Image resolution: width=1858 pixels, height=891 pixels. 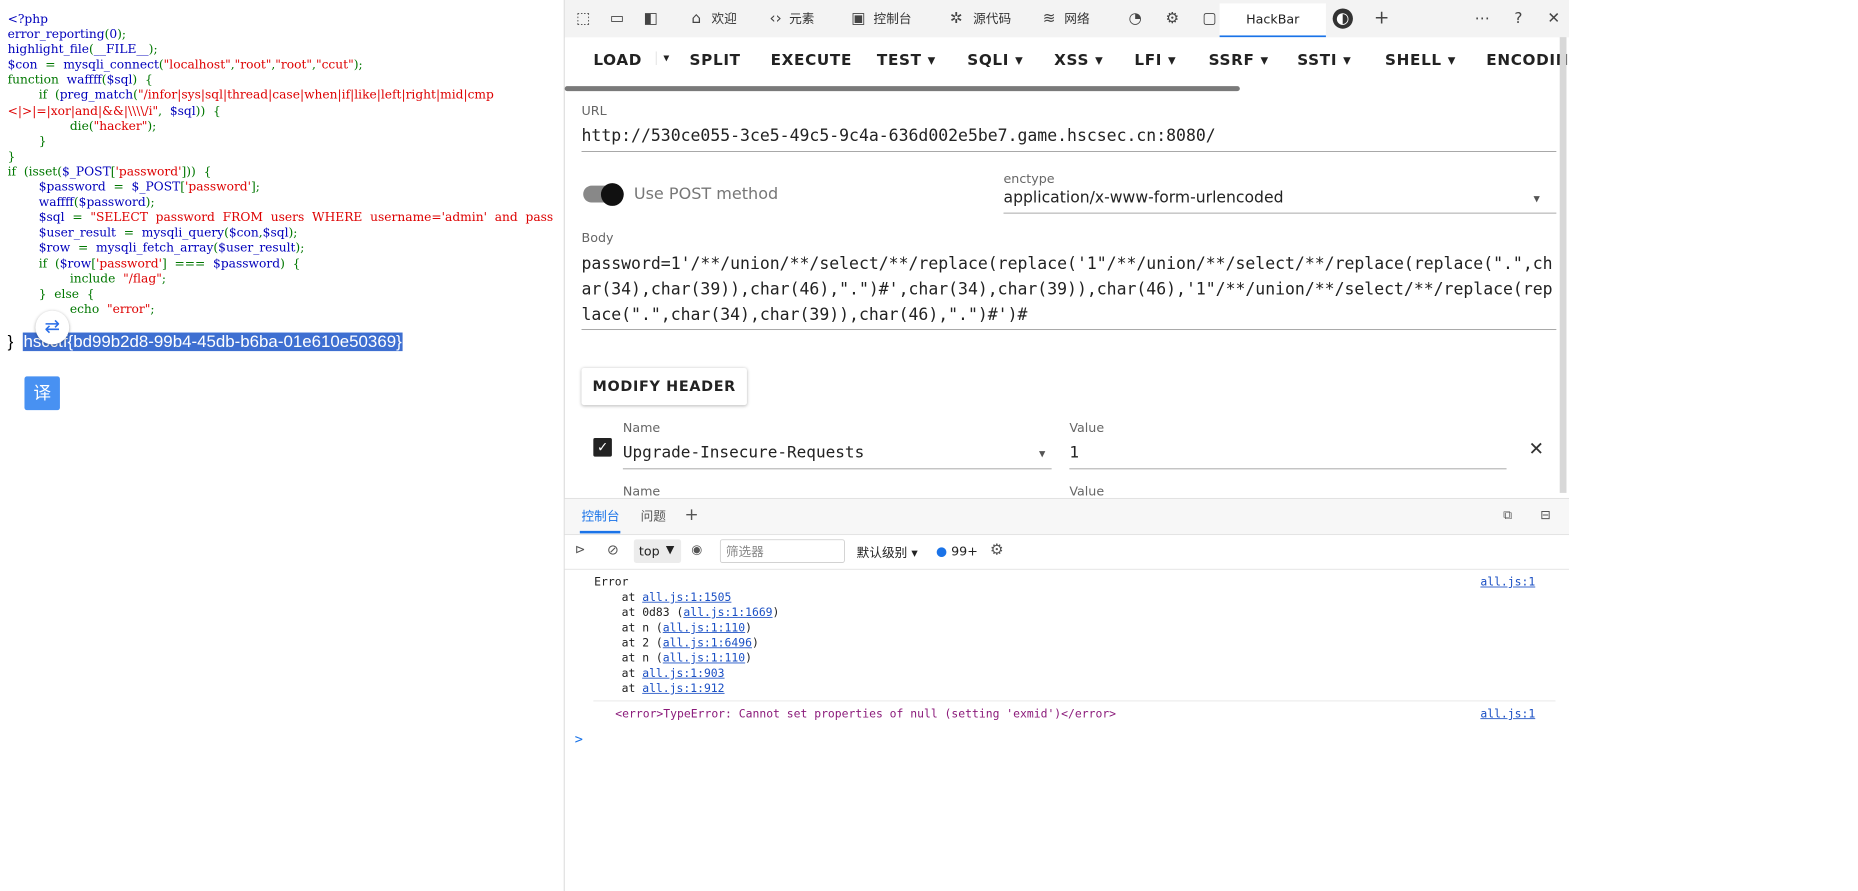 What do you see at coordinates (727, 613) in the screenshot?
I see `stack-frame-link: all.js:1:1669` at bounding box center [727, 613].